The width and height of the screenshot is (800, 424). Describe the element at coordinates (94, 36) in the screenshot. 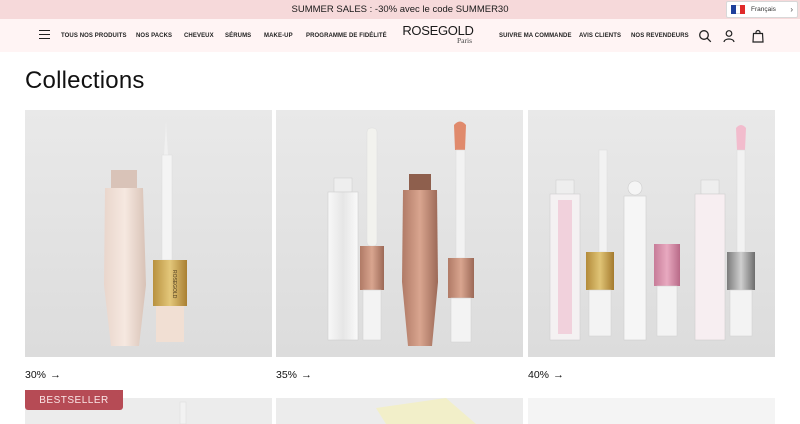

I see `nav-all-products: TOUS NOS PRODUITS` at that location.